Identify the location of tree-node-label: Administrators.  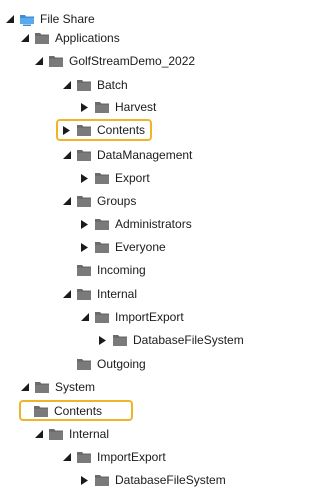
(153, 224).